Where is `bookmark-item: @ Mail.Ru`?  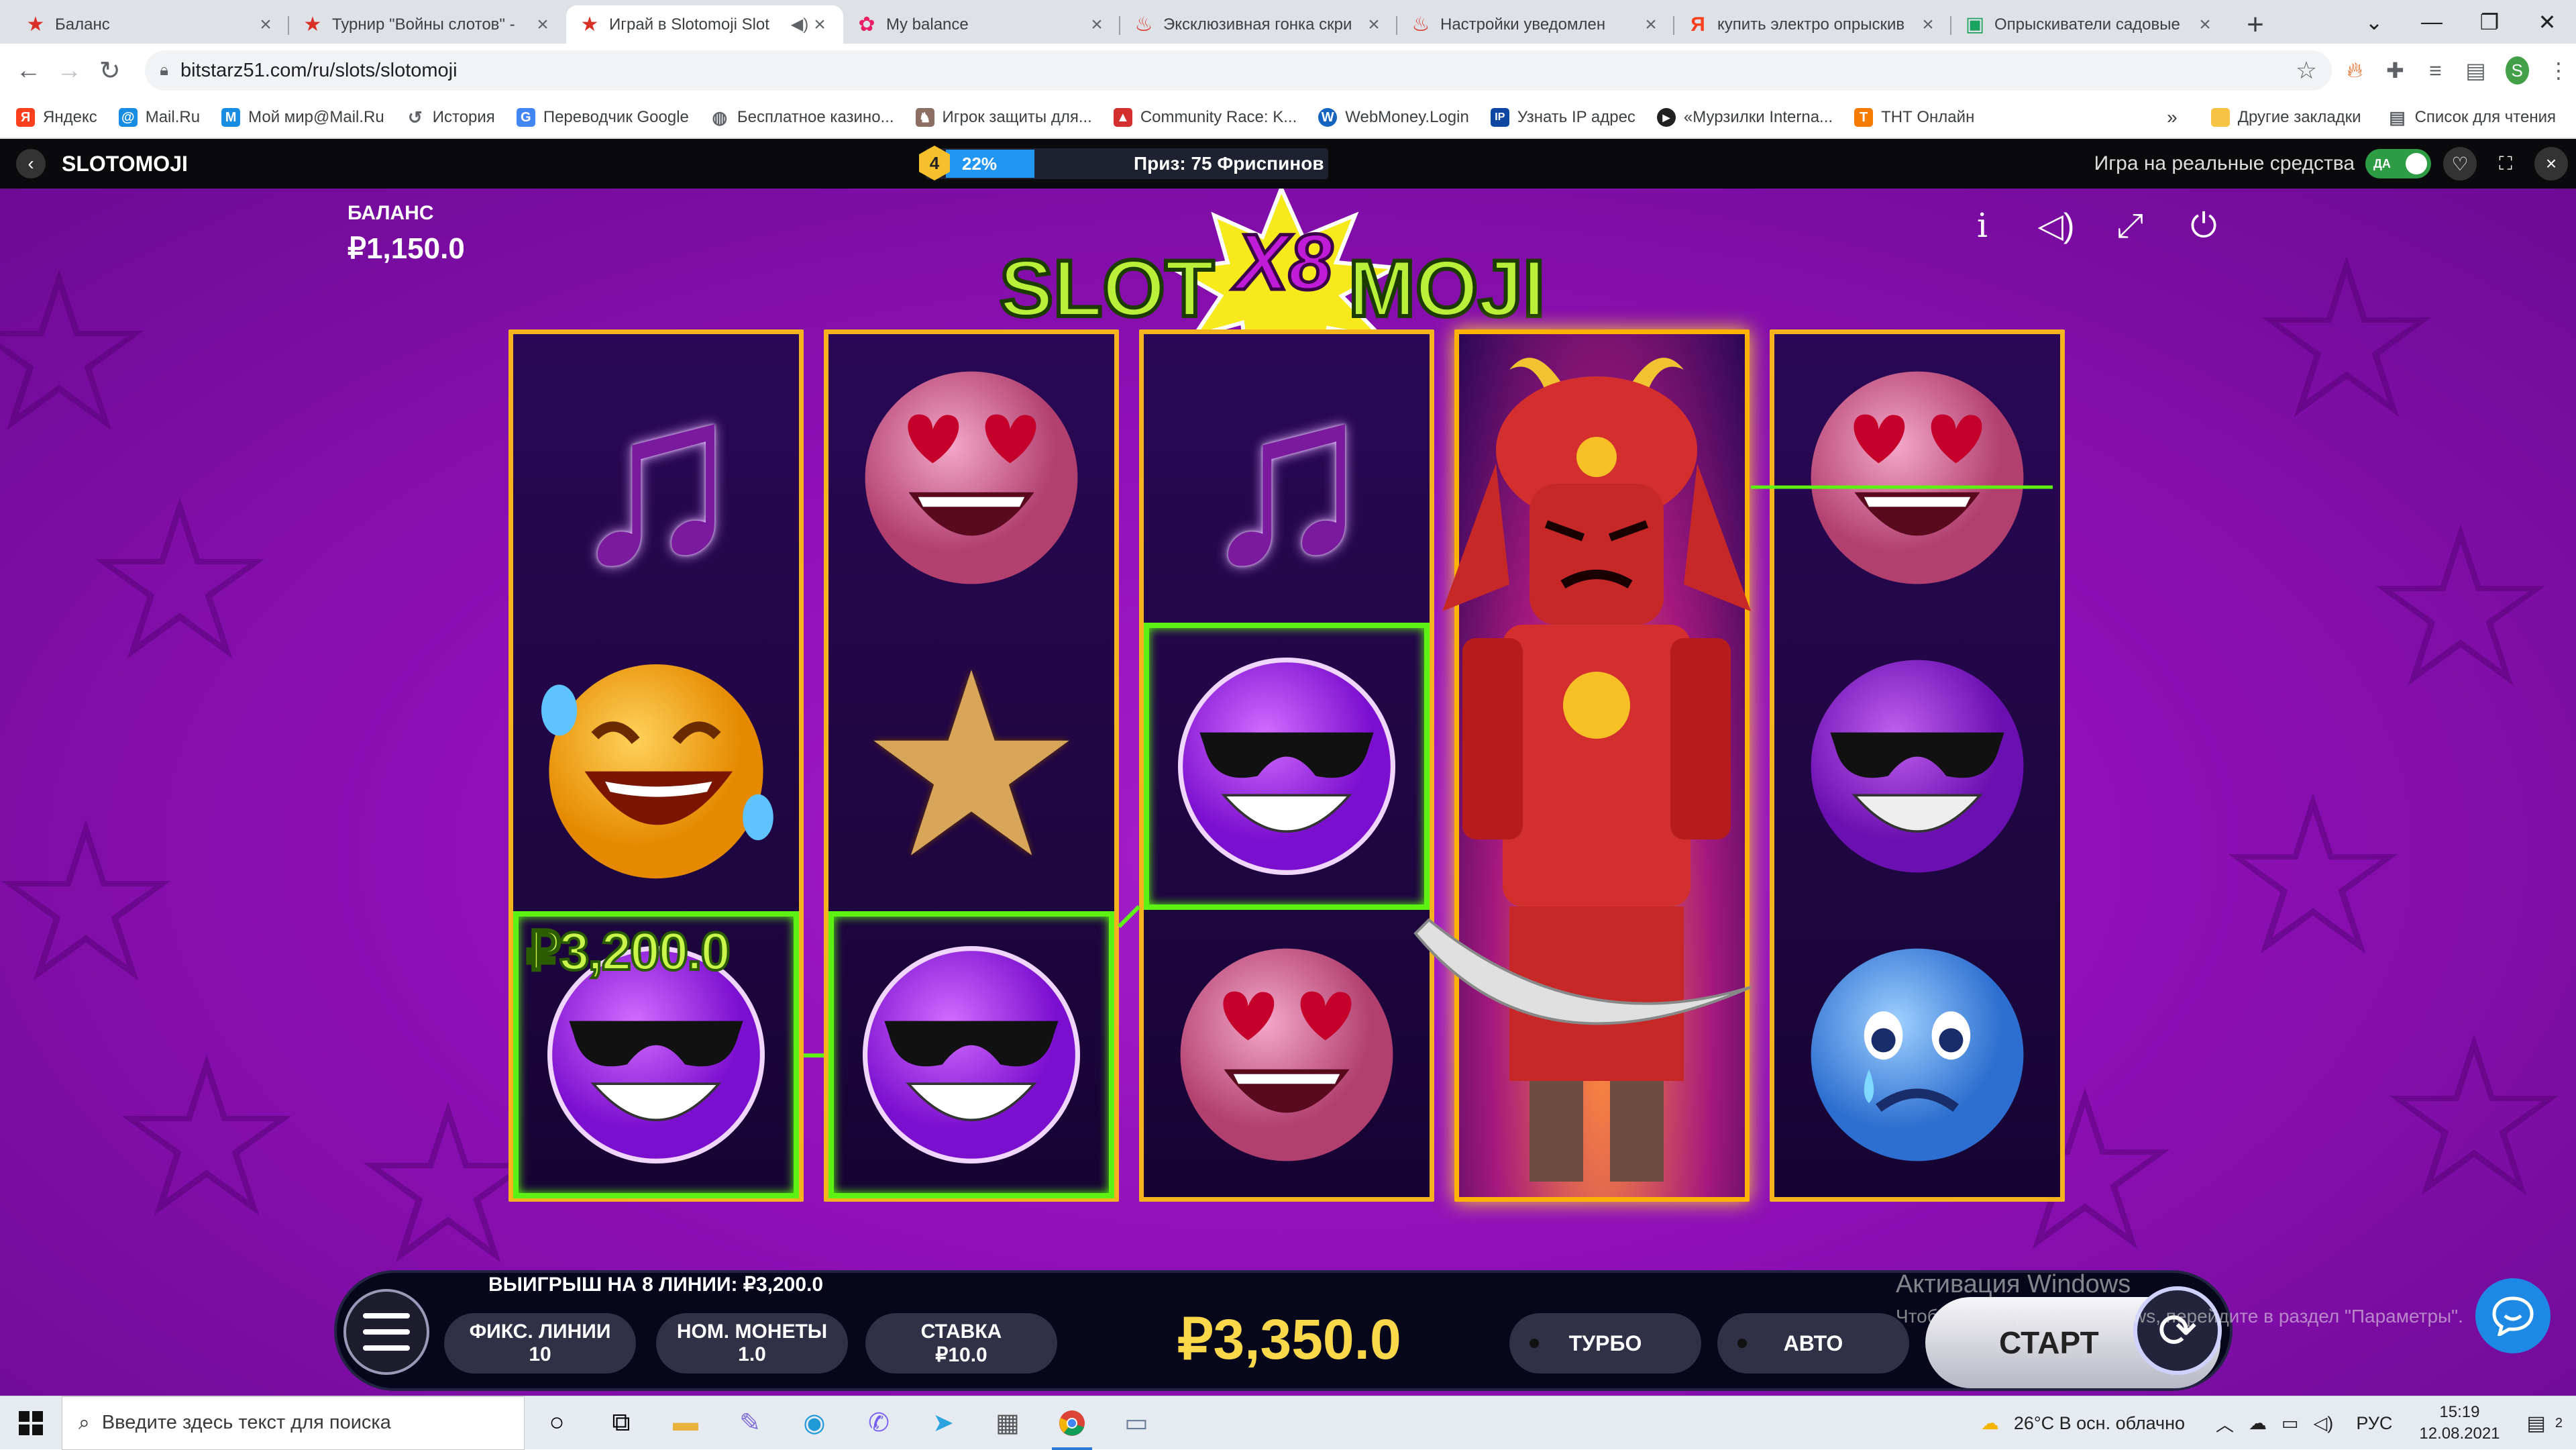 bookmark-item: @ Mail.Ru is located at coordinates (159, 118).